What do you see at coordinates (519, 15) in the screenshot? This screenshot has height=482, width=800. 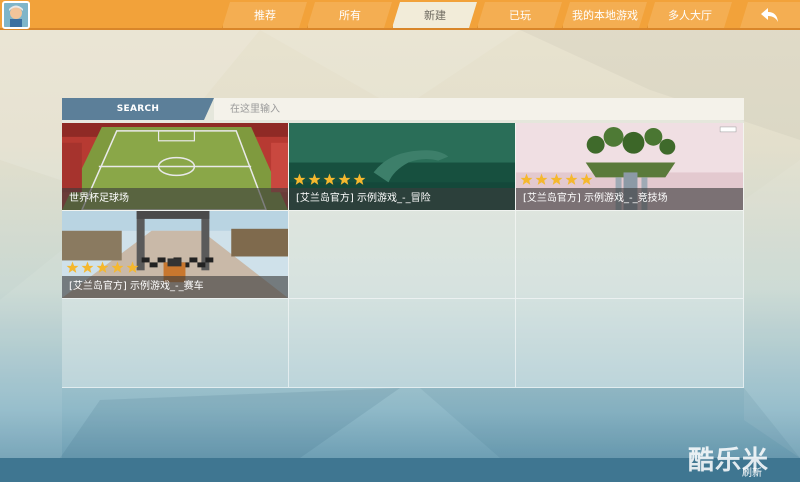 I see `tab-played: 已玩` at bounding box center [519, 15].